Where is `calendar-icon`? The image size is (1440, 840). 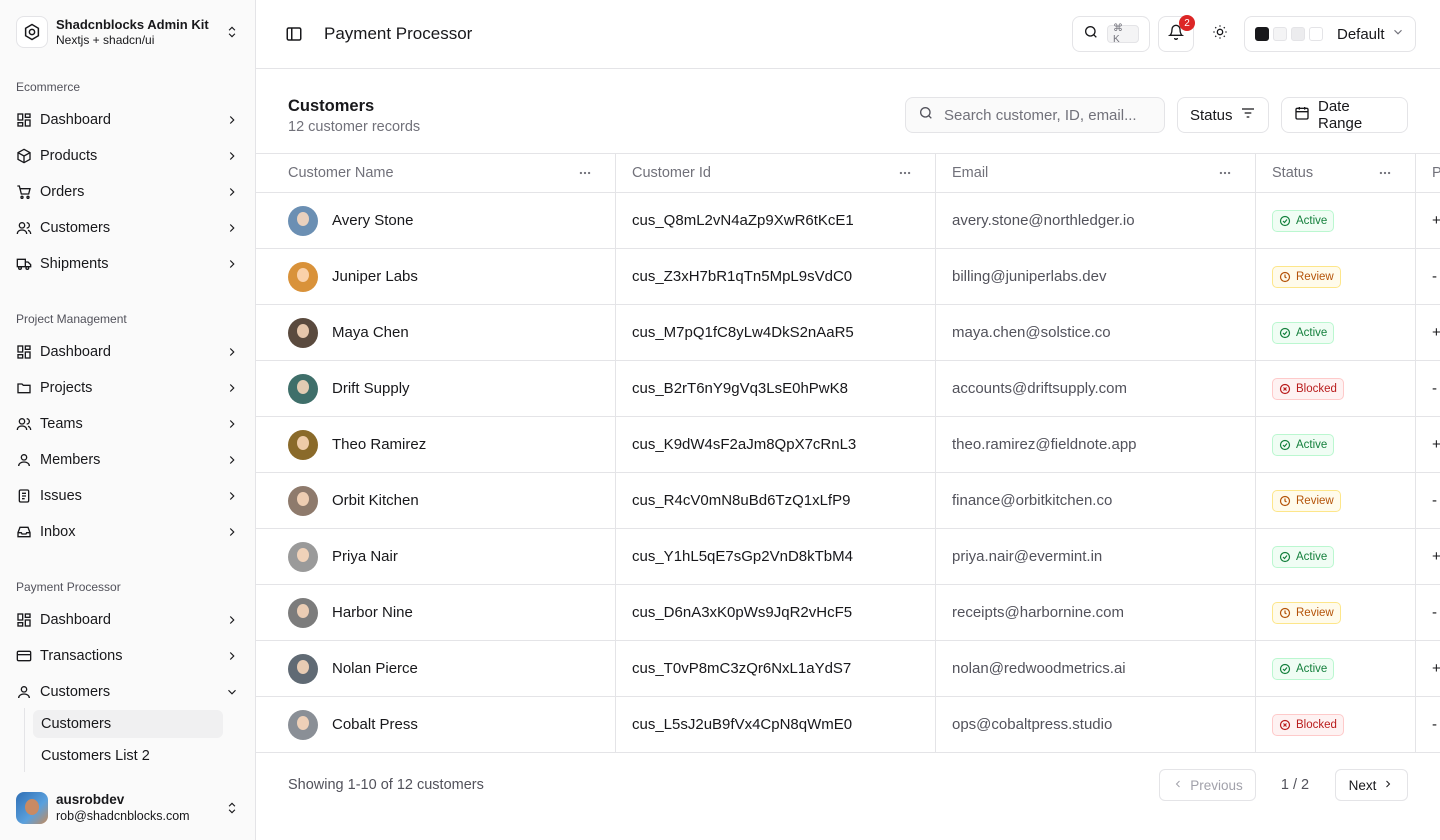
calendar-icon is located at coordinates (1302, 115).